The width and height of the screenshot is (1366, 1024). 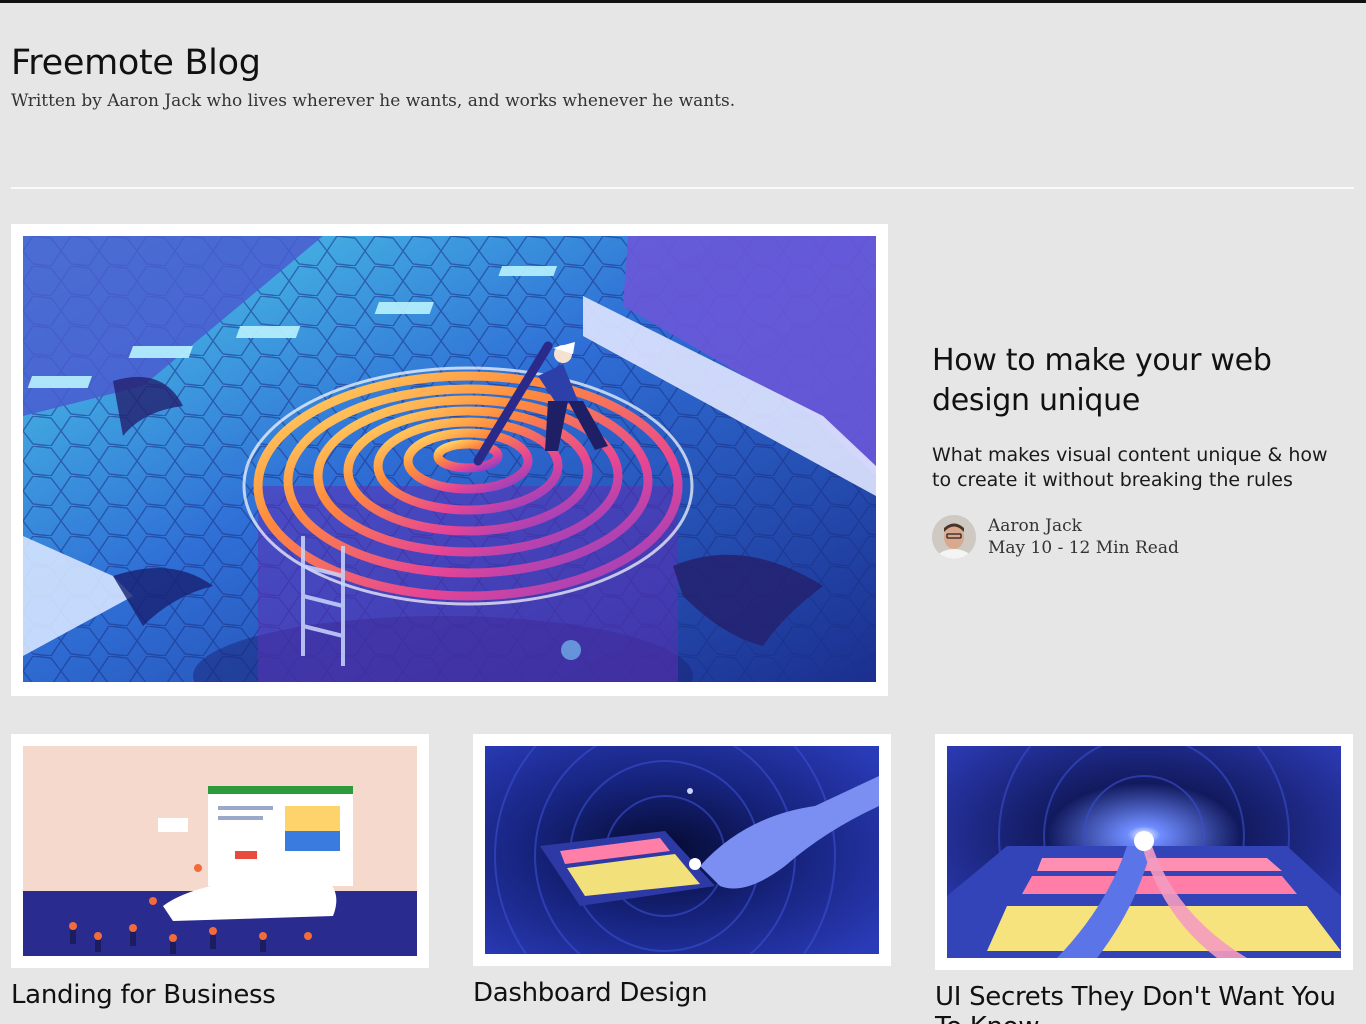 I want to click on post-card: UI Secrets They Don't Want You To Know, so click(x=1150, y=879).